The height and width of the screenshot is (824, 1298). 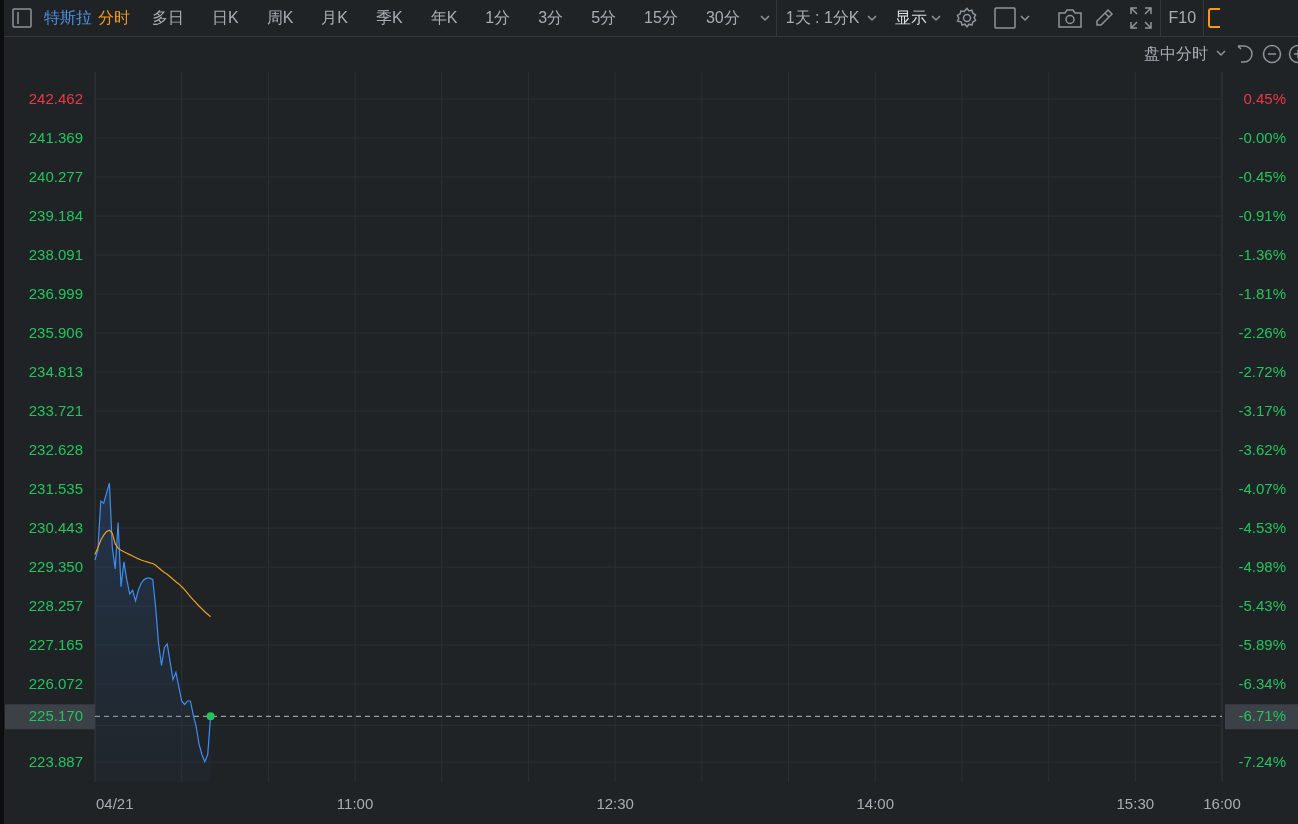 What do you see at coordinates (1262, 489) in the screenshot?
I see `percent-label: -4.07%` at bounding box center [1262, 489].